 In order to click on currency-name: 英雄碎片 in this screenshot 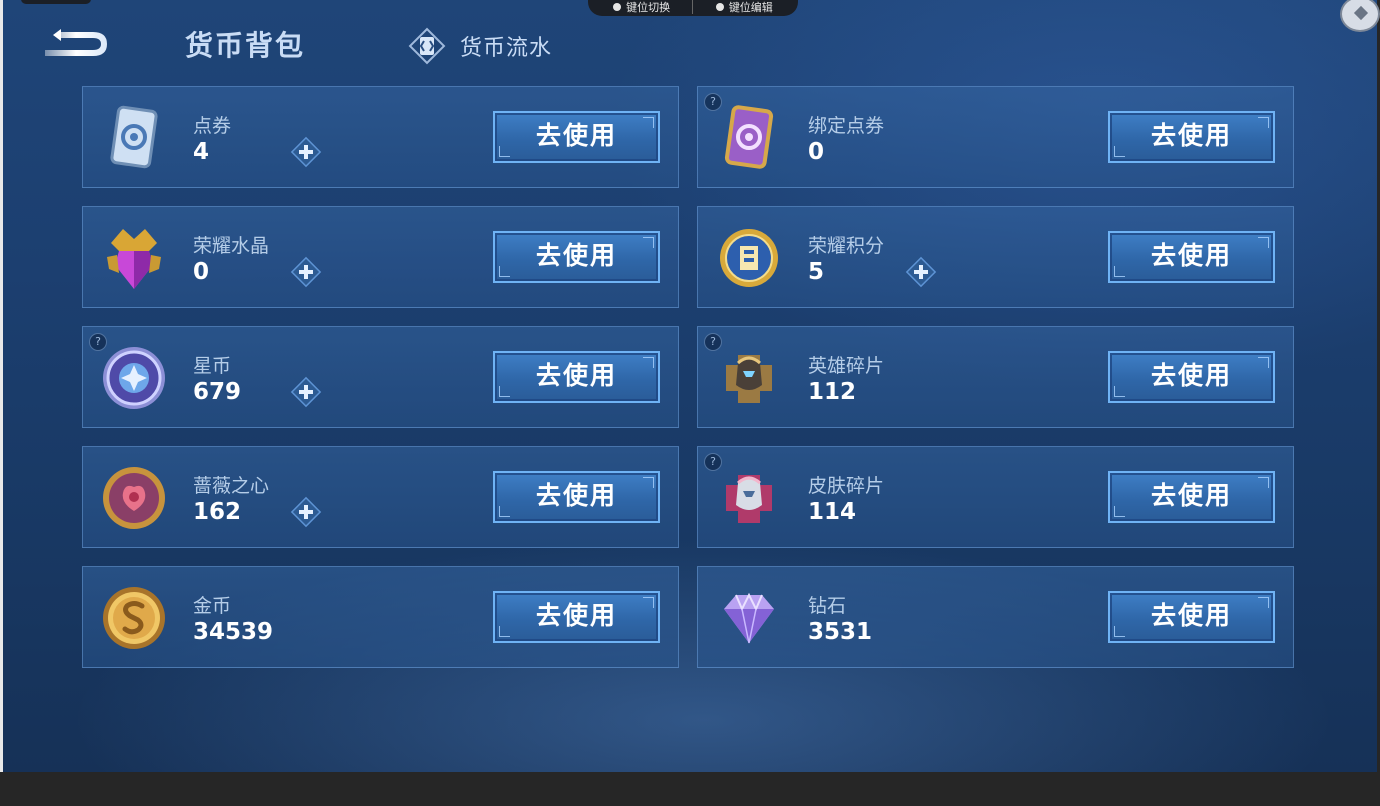, I will do `click(846, 366)`.